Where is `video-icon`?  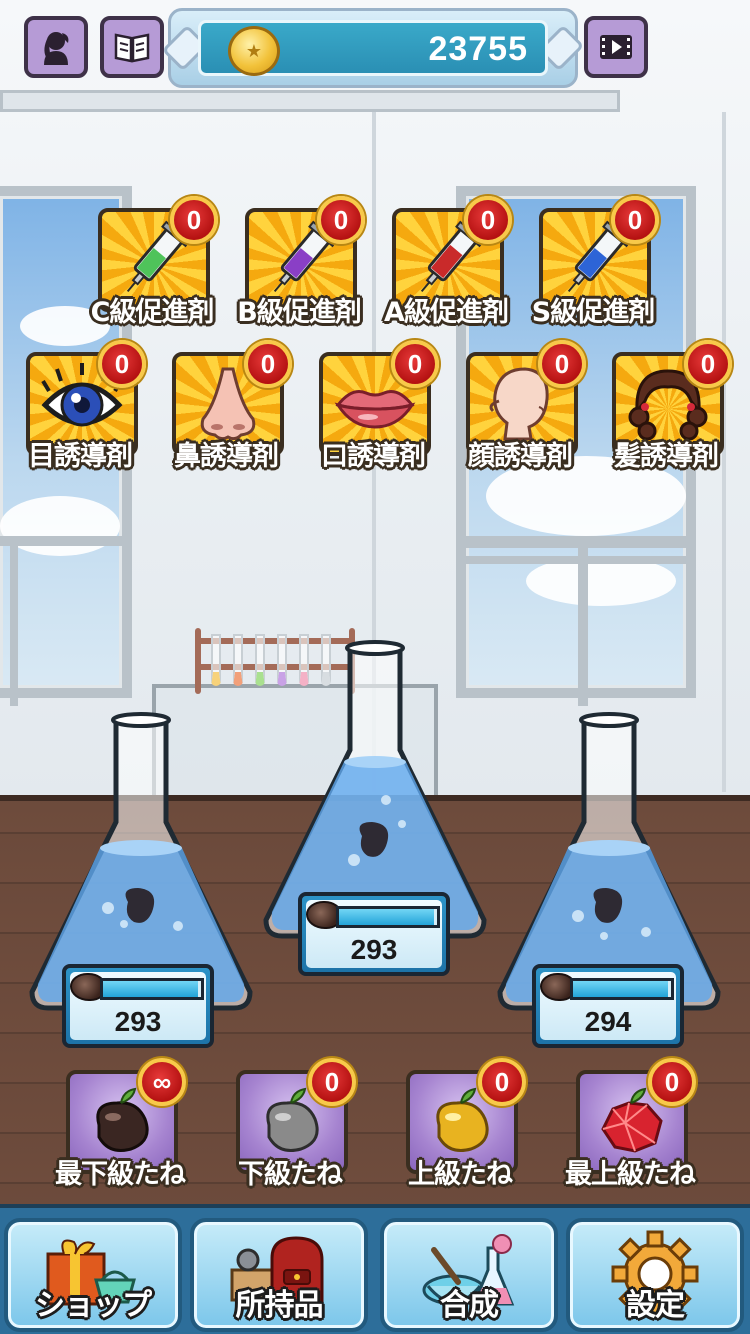
video-icon is located at coordinates (616, 47).